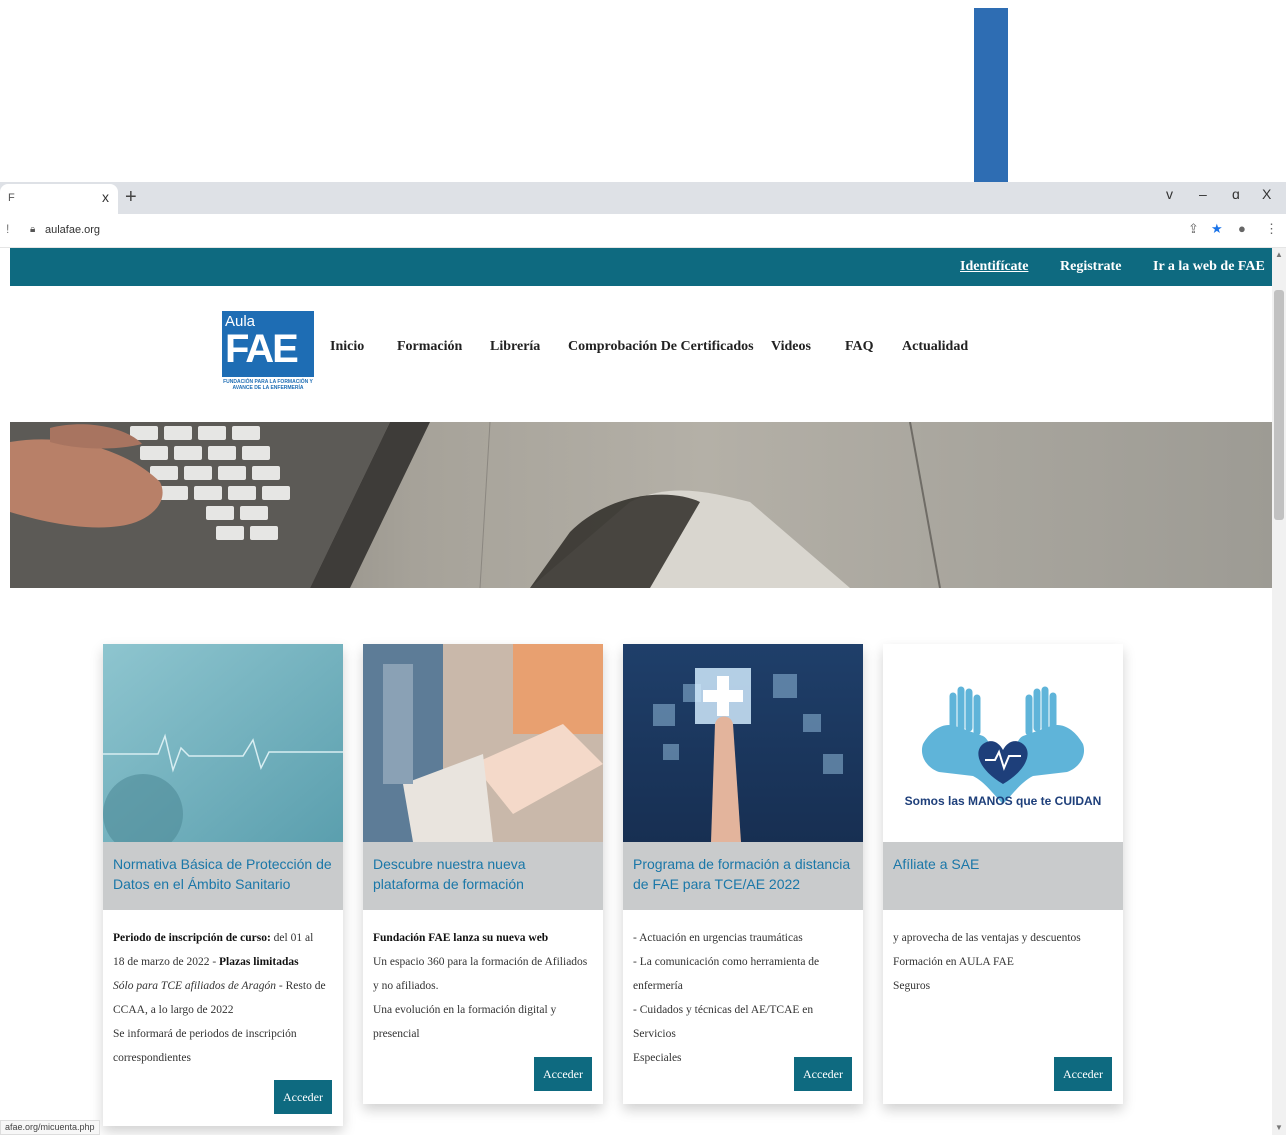 The image size is (1286, 1135). Describe the element at coordinates (991, 102) in the screenshot. I see `arrow-down-annotation-icon` at that location.